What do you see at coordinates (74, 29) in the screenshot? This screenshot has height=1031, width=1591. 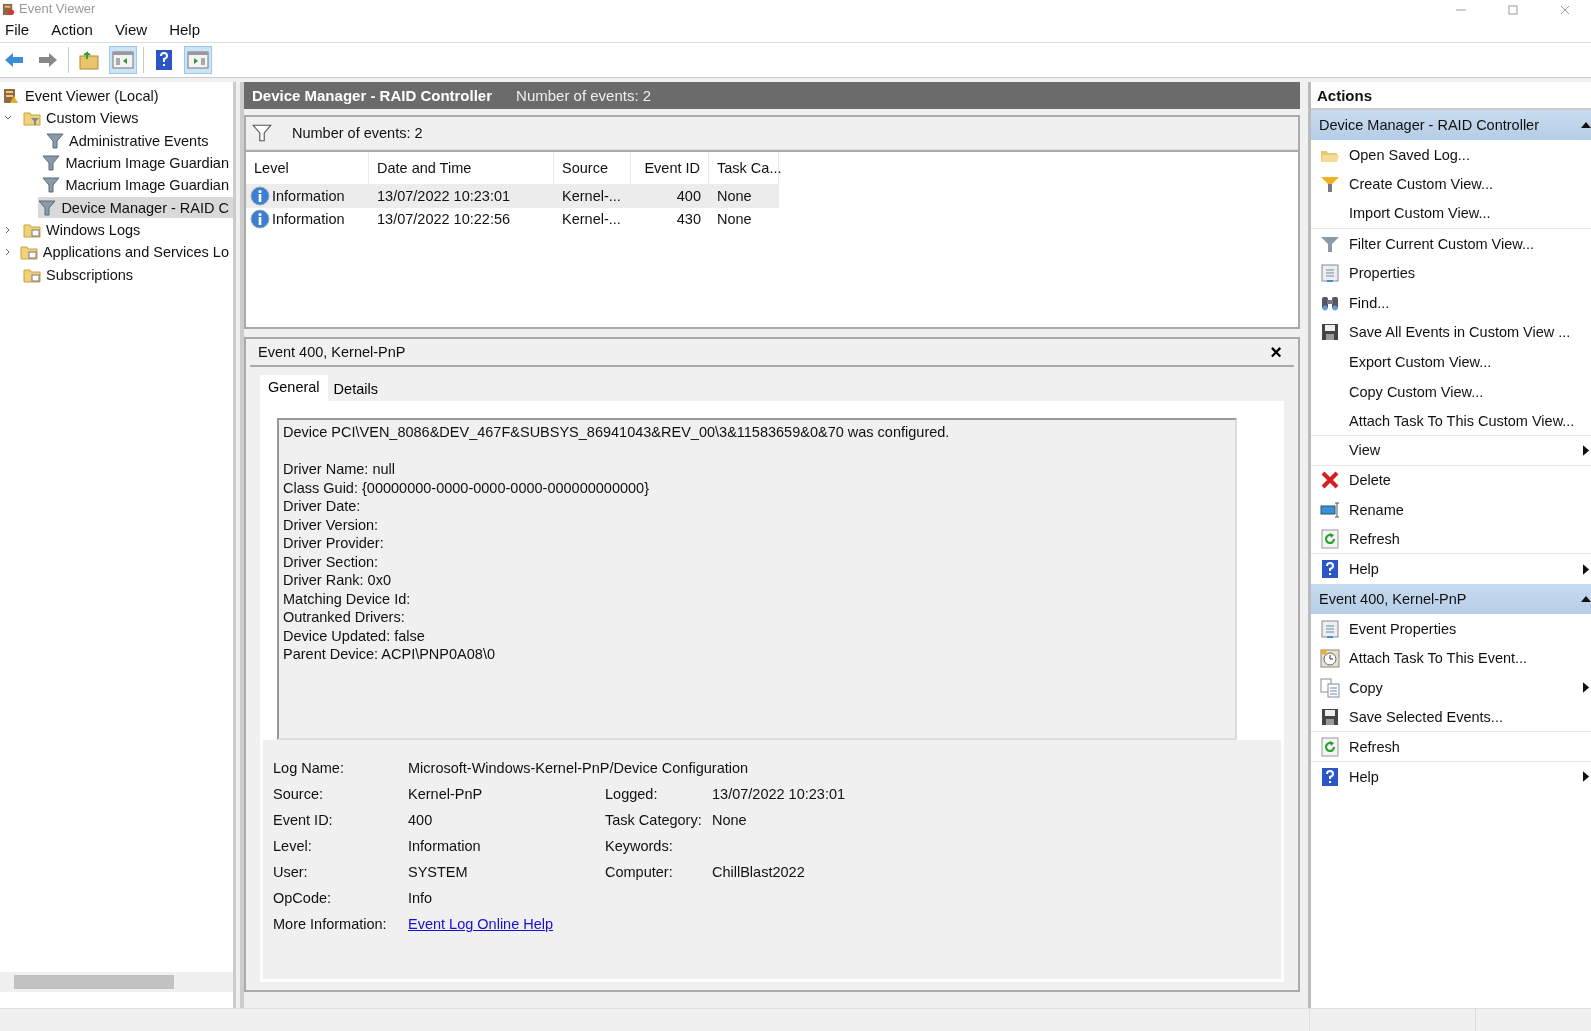 I see `menu-item: Action` at bounding box center [74, 29].